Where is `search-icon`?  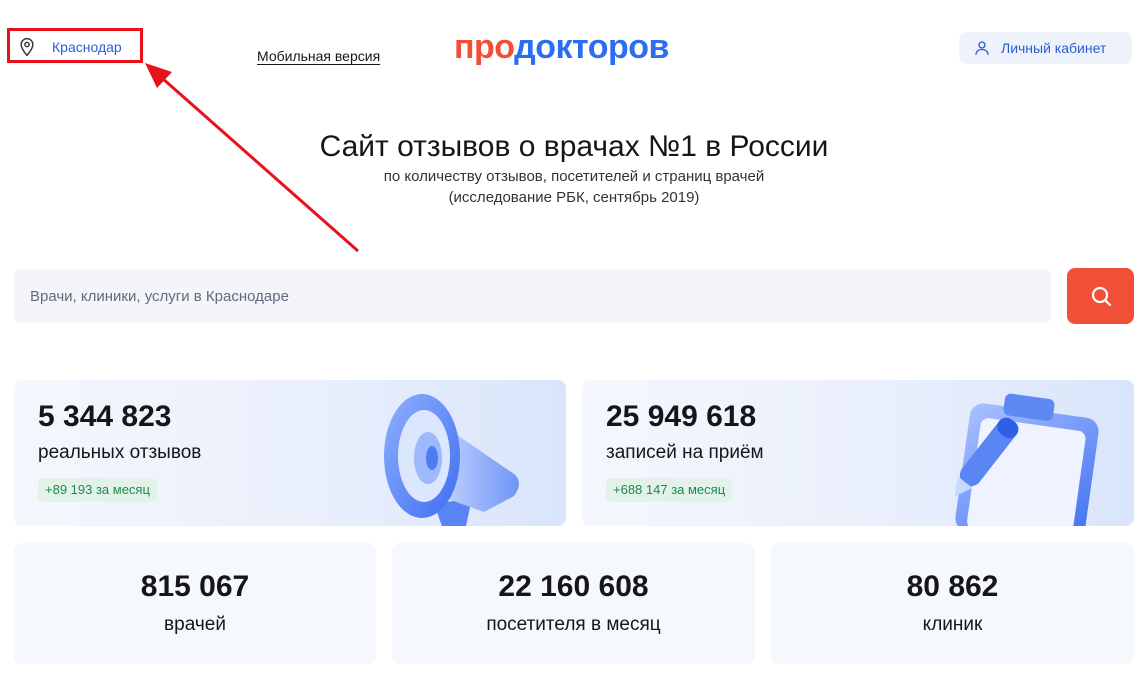
search-icon is located at coordinates (1101, 296).